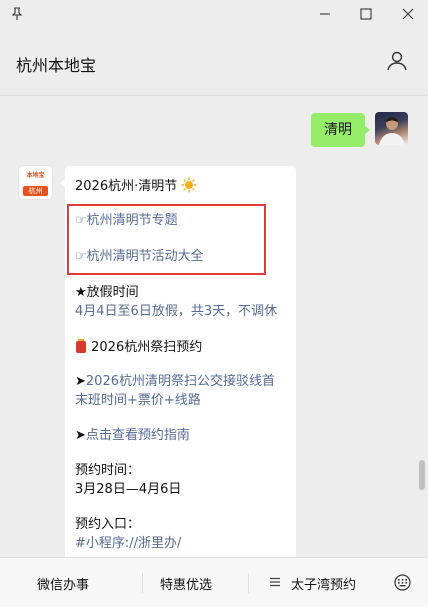 This screenshot has width=428, height=607. Describe the element at coordinates (126, 221) in the screenshot. I see `link-festival-topic: ☞杭州清明节专题` at that location.